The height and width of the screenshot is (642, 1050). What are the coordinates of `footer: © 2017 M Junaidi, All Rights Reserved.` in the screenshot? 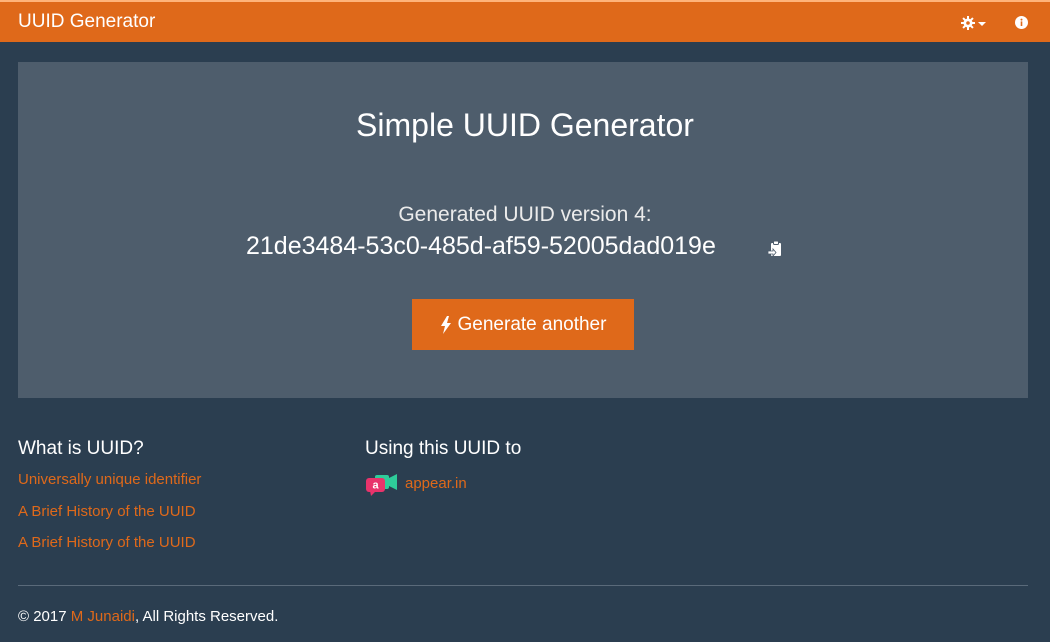 It's located at (148, 616).